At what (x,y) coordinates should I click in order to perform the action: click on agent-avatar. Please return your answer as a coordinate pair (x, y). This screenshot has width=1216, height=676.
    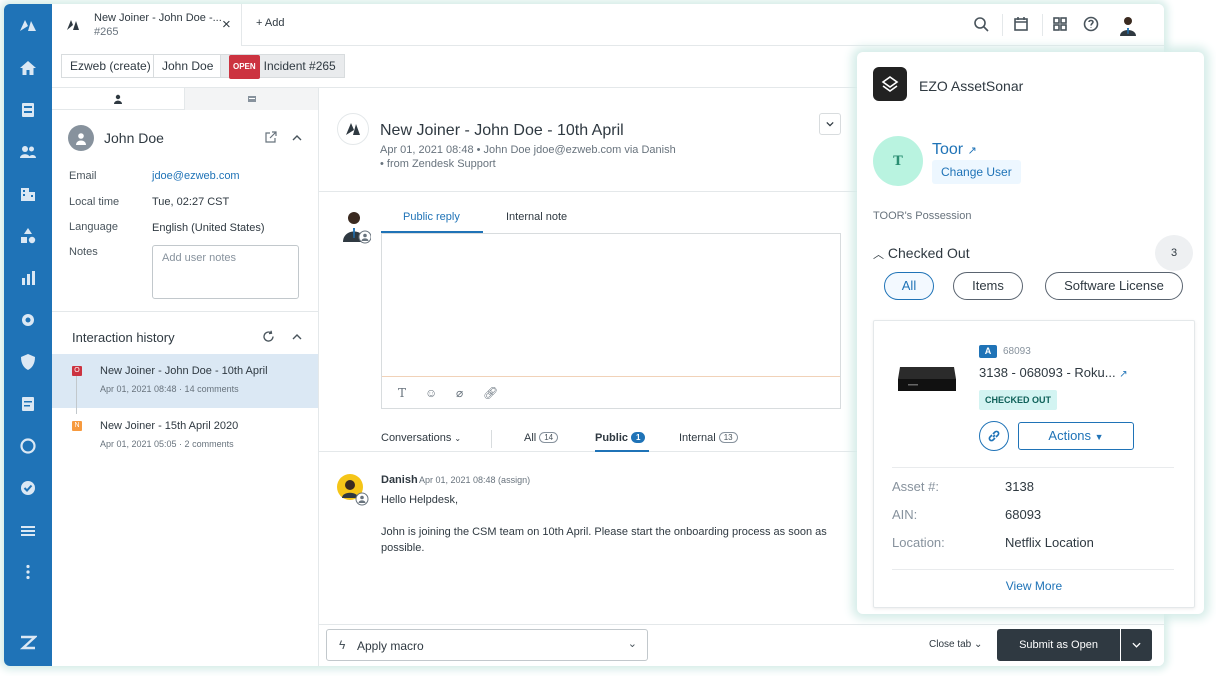
    Looking at the image, I should click on (357, 228).